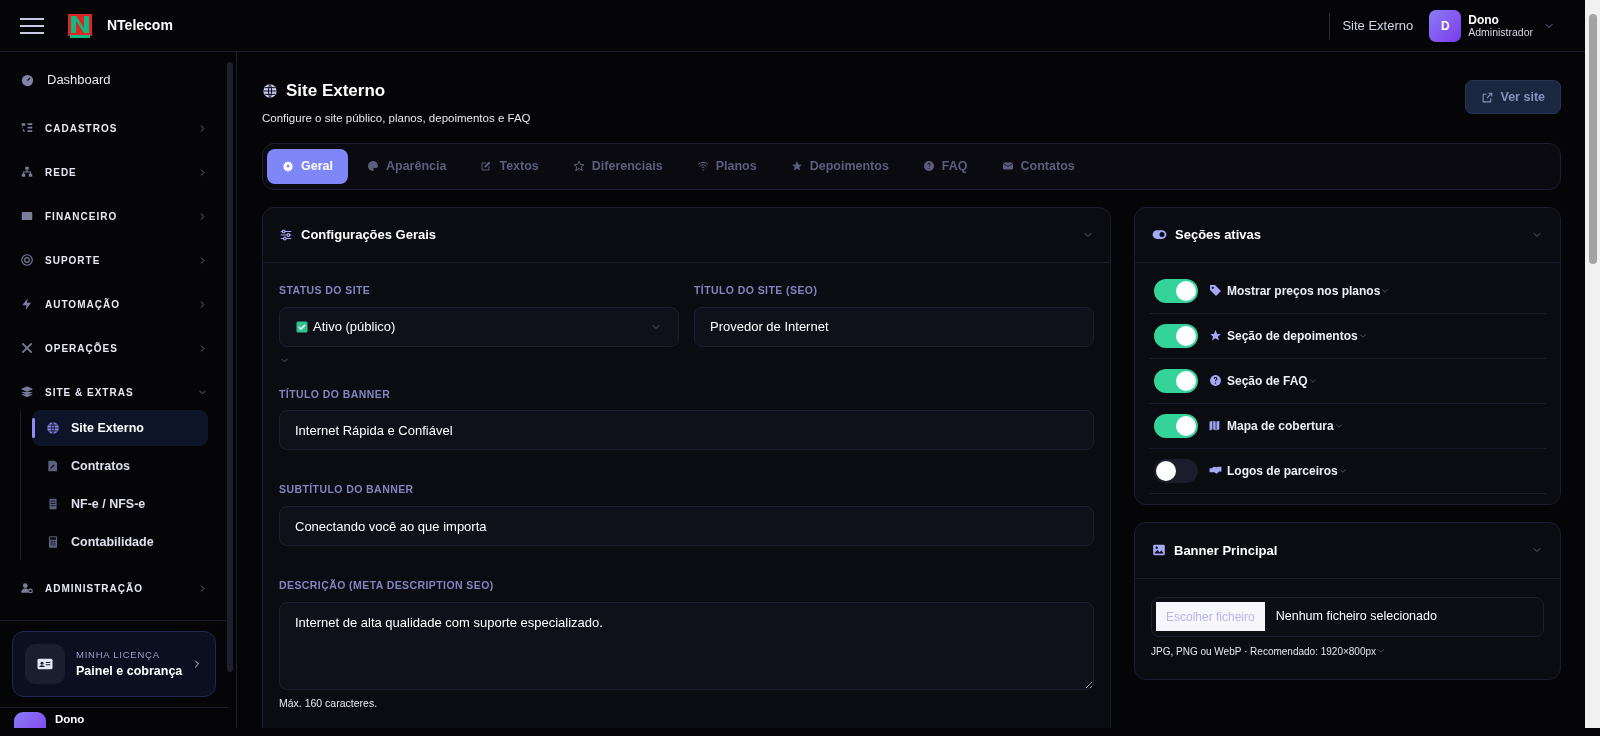 Image resolution: width=1600 pixels, height=736 pixels. Describe the element at coordinates (686, 645) in the screenshot. I see `description-field: Internet de alta qualidade com suporte especializado.` at that location.